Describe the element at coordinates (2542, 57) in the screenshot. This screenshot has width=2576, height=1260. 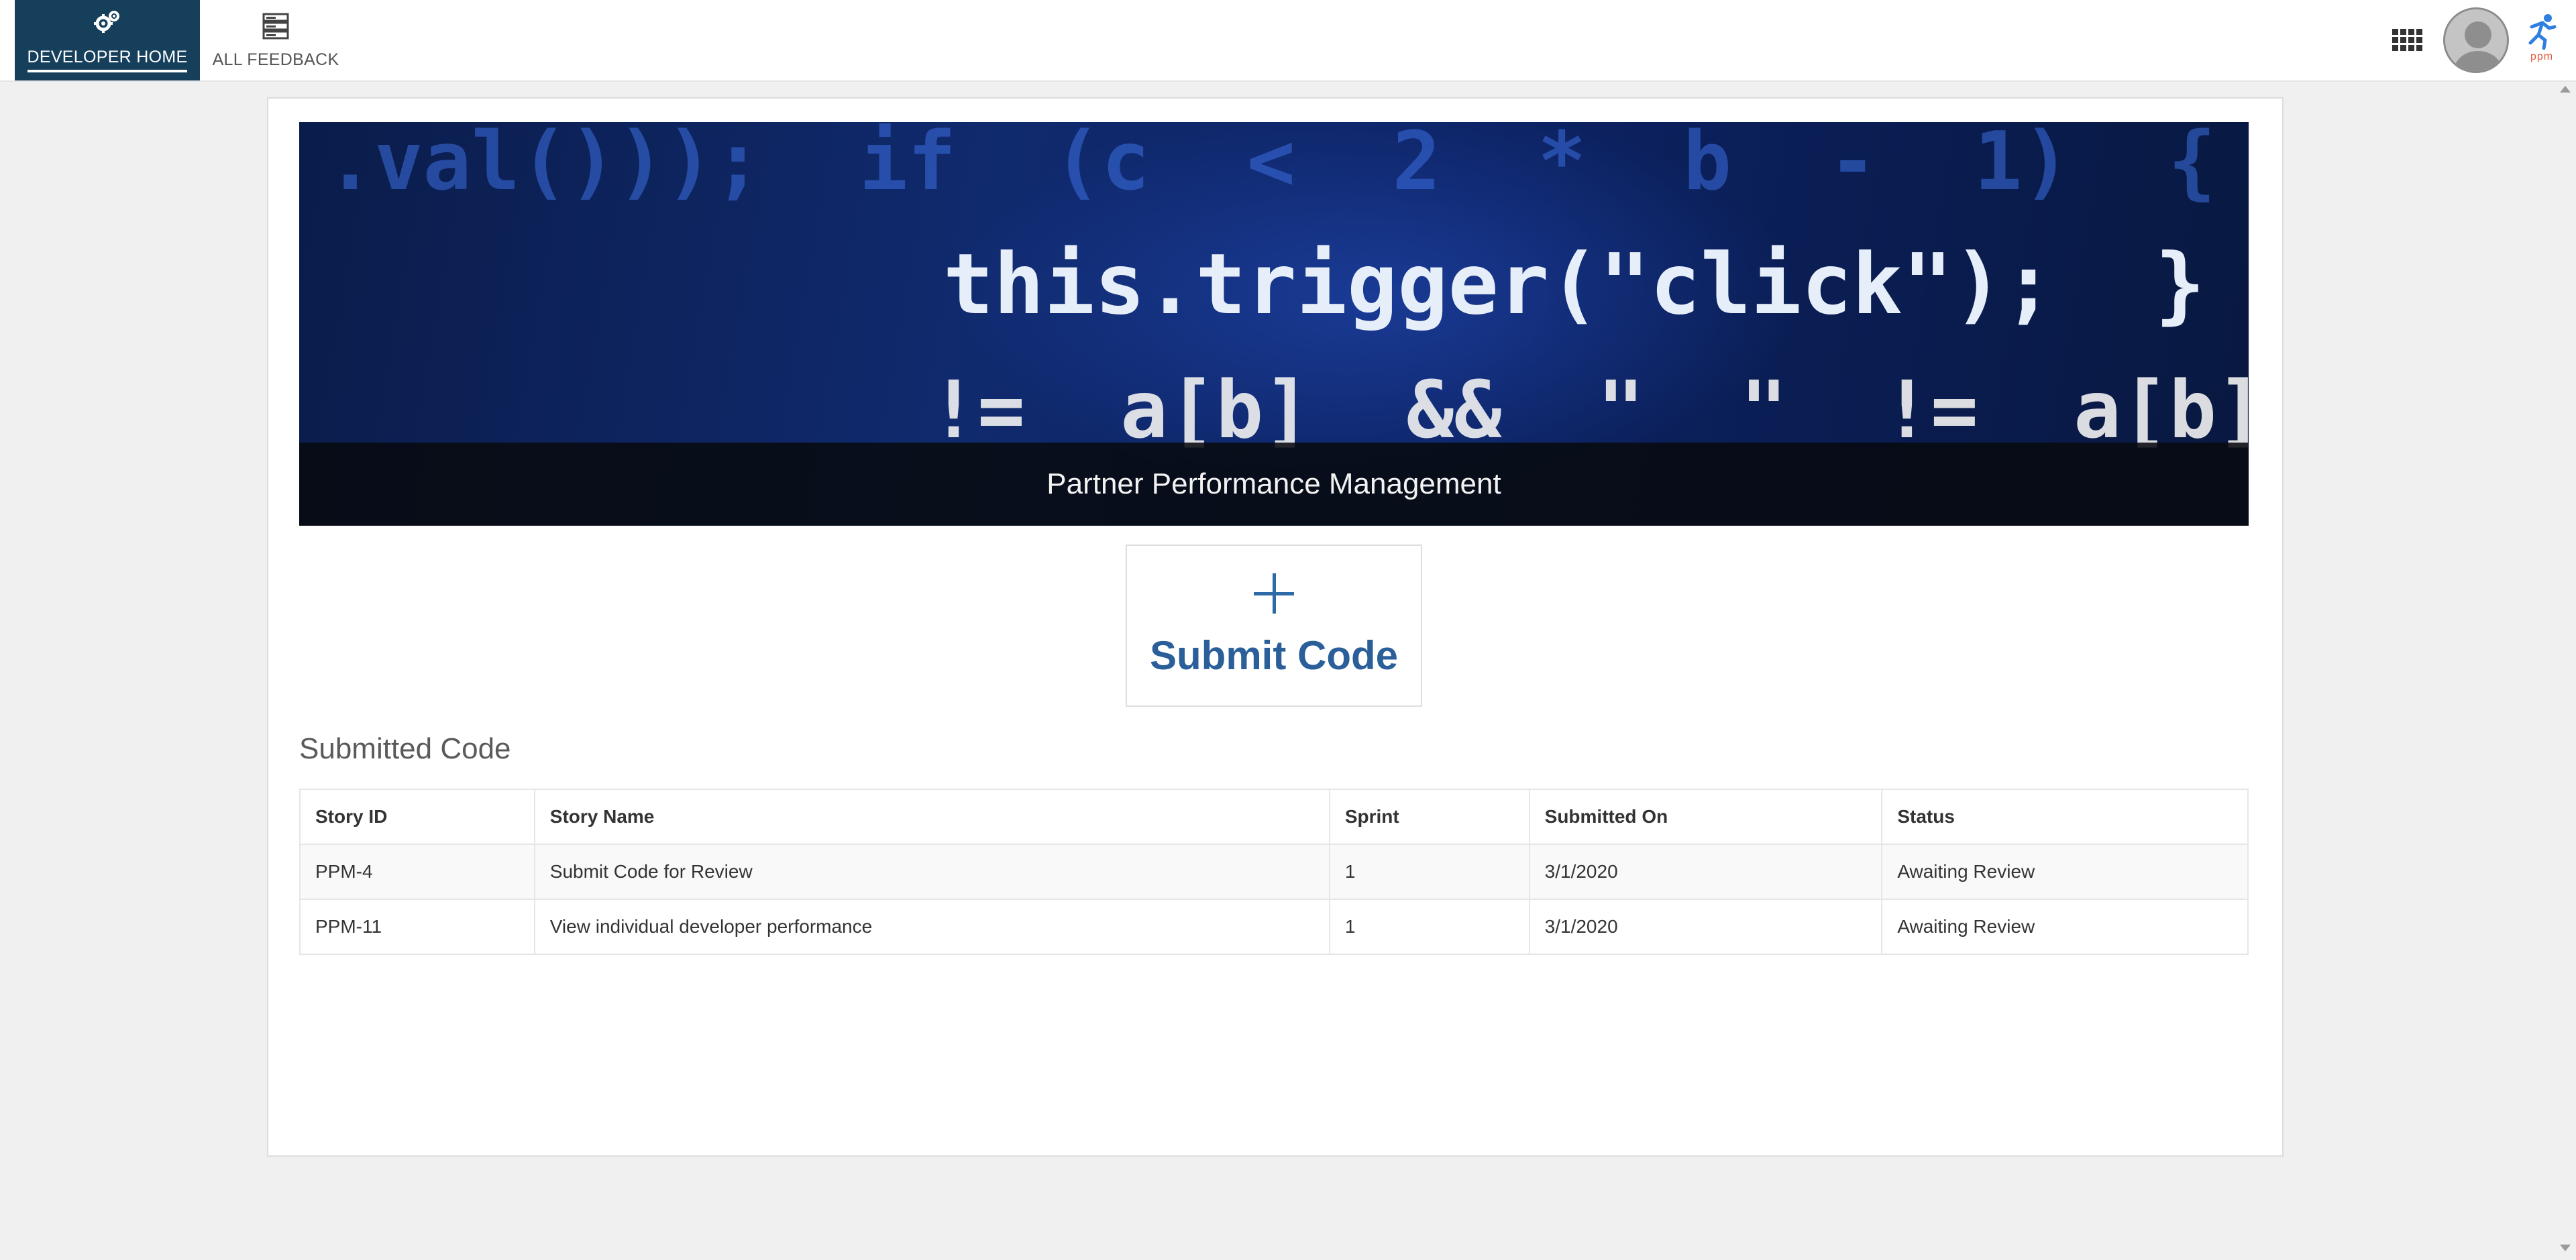
I see `brand-text: ppm` at that location.